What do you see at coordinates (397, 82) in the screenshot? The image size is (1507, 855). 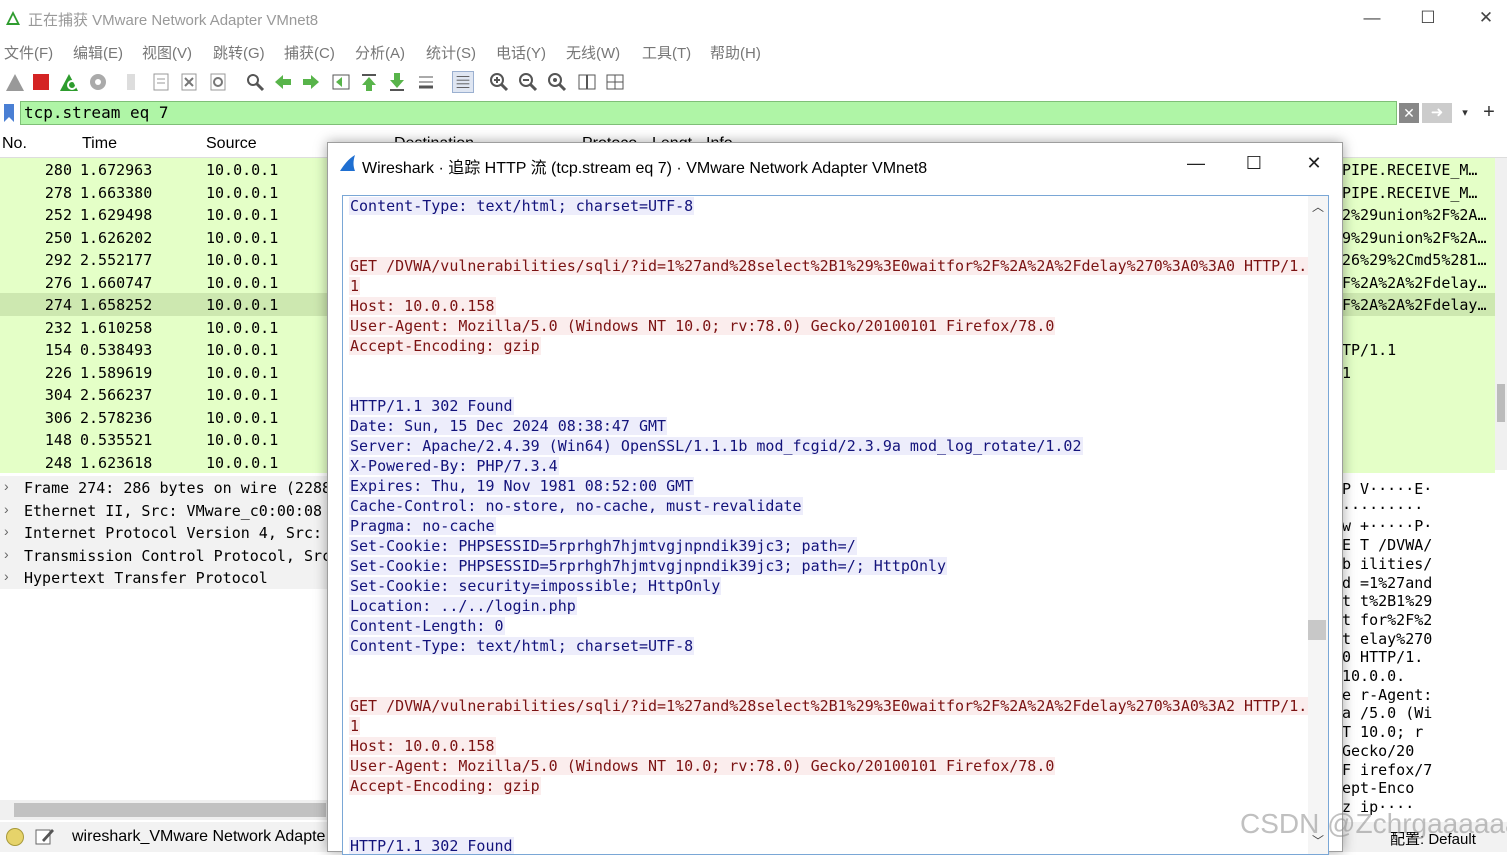 I see `go-last-packet-icon` at bounding box center [397, 82].